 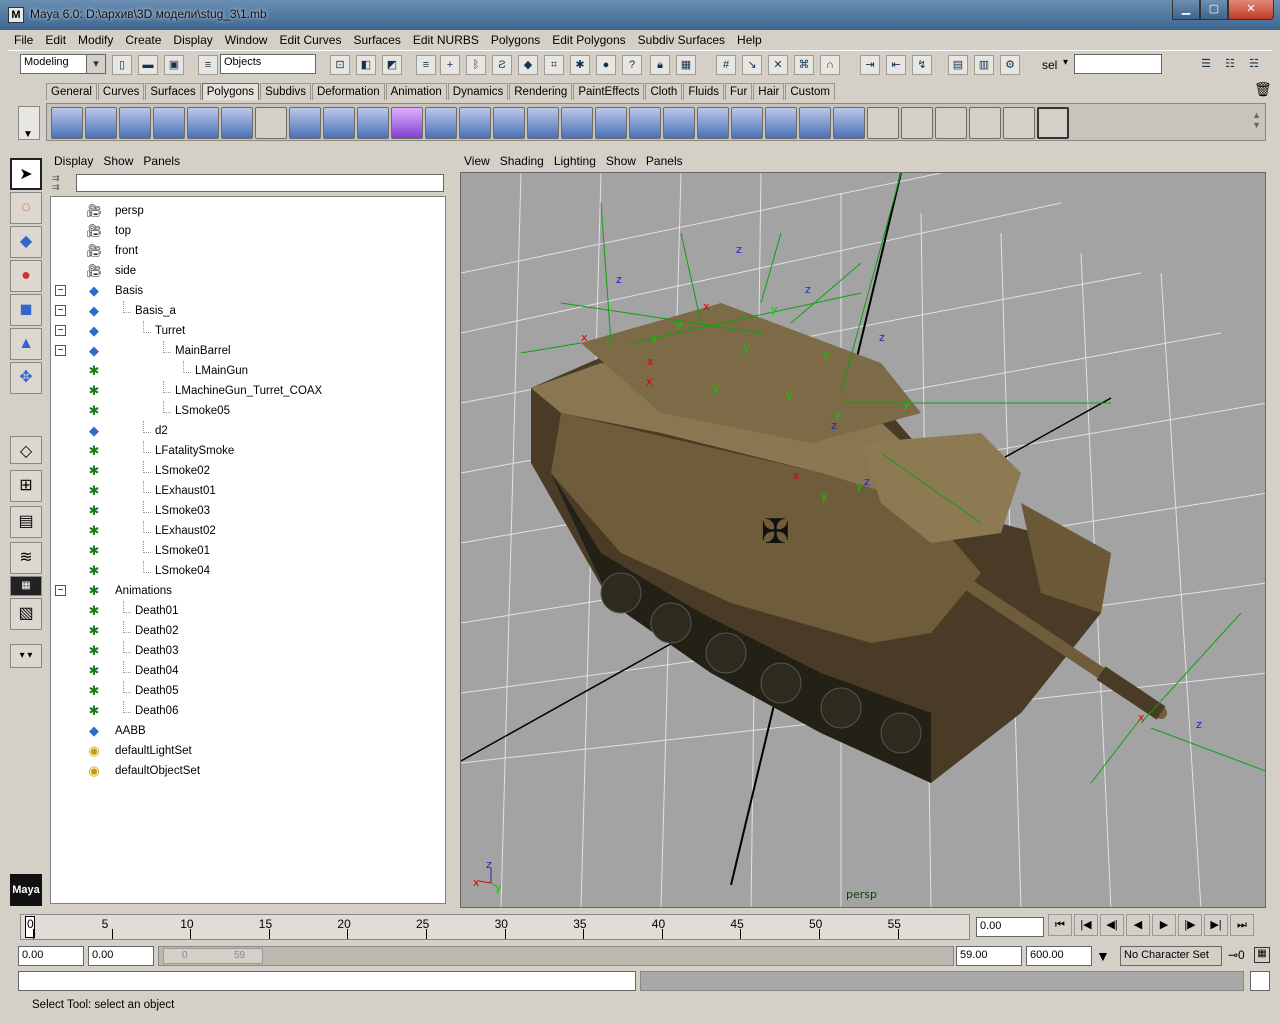 I want to click on open-scene-icon: ▬, so click(x=148, y=65).